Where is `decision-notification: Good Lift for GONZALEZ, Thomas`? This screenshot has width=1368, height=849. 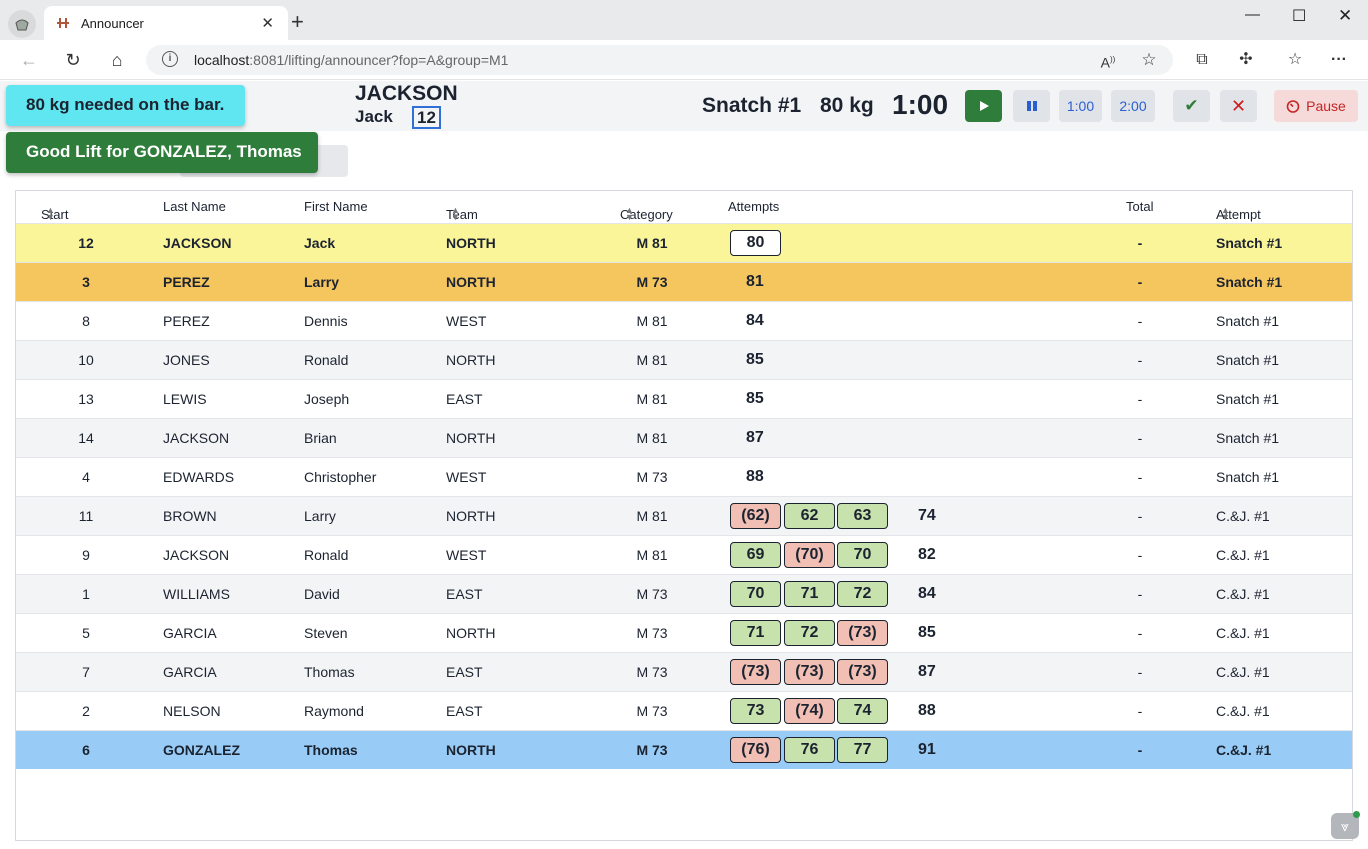 decision-notification: Good Lift for GONZALEZ, Thomas is located at coordinates (162, 152).